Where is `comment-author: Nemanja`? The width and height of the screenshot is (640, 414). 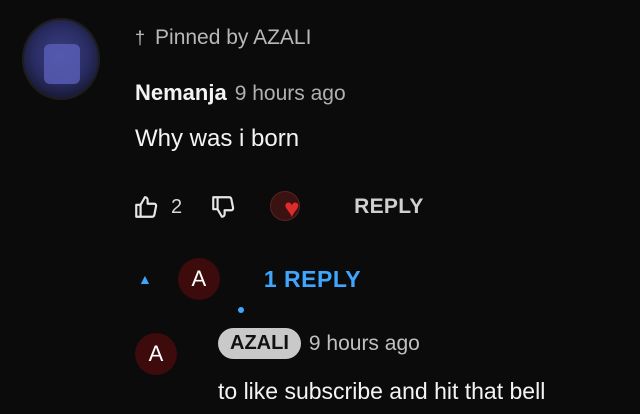
comment-author: Nemanja is located at coordinates (181, 93).